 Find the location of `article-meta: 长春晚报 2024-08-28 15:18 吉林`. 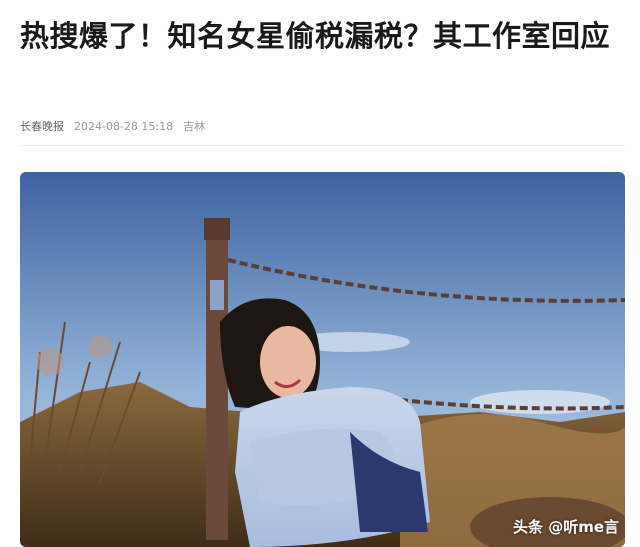

article-meta: 长春晚报 2024-08-28 15:18 吉林 is located at coordinates (112, 126).